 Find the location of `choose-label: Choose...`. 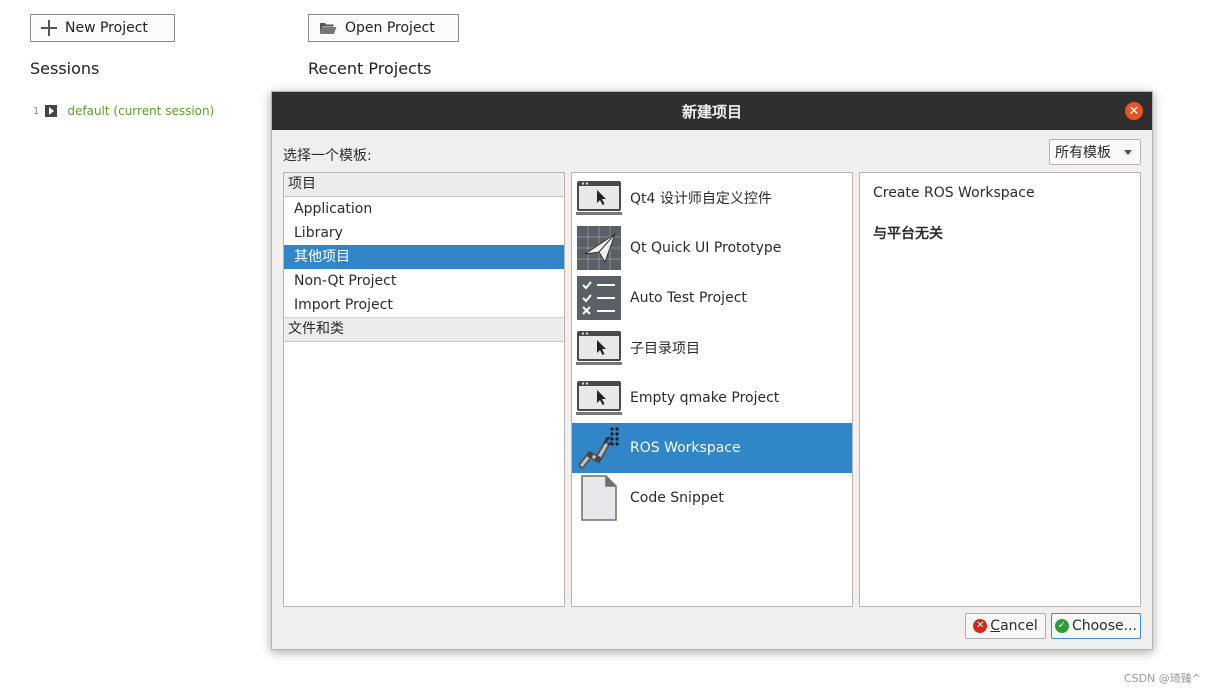

choose-label: Choose... is located at coordinates (1104, 626).